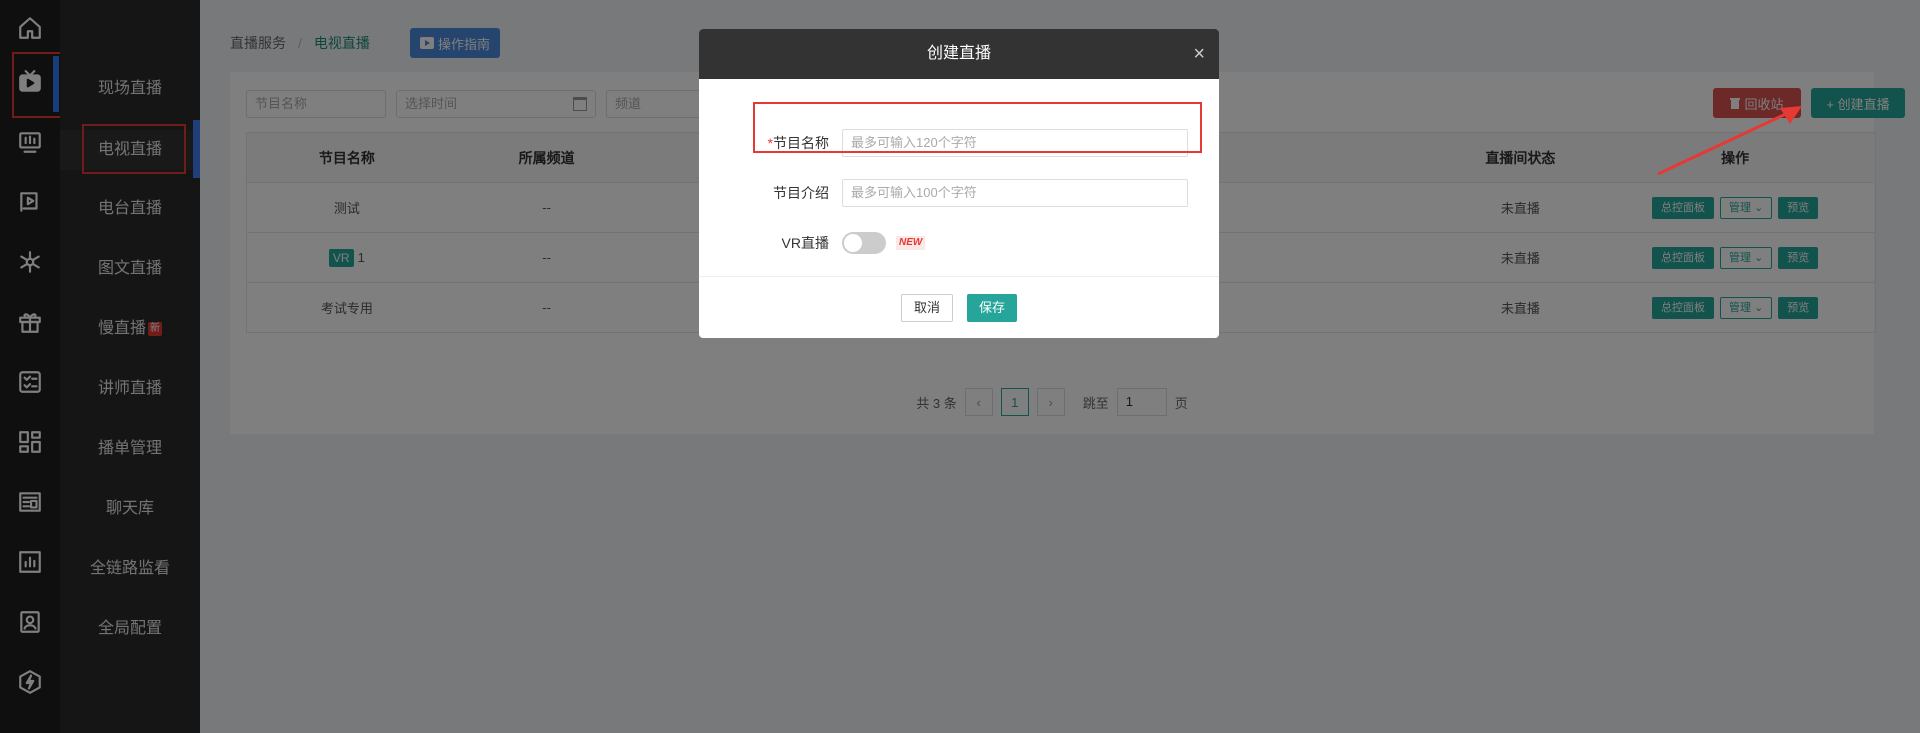  What do you see at coordinates (1729, 141) in the screenshot?
I see `annotation-arrow` at bounding box center [1729, 141].